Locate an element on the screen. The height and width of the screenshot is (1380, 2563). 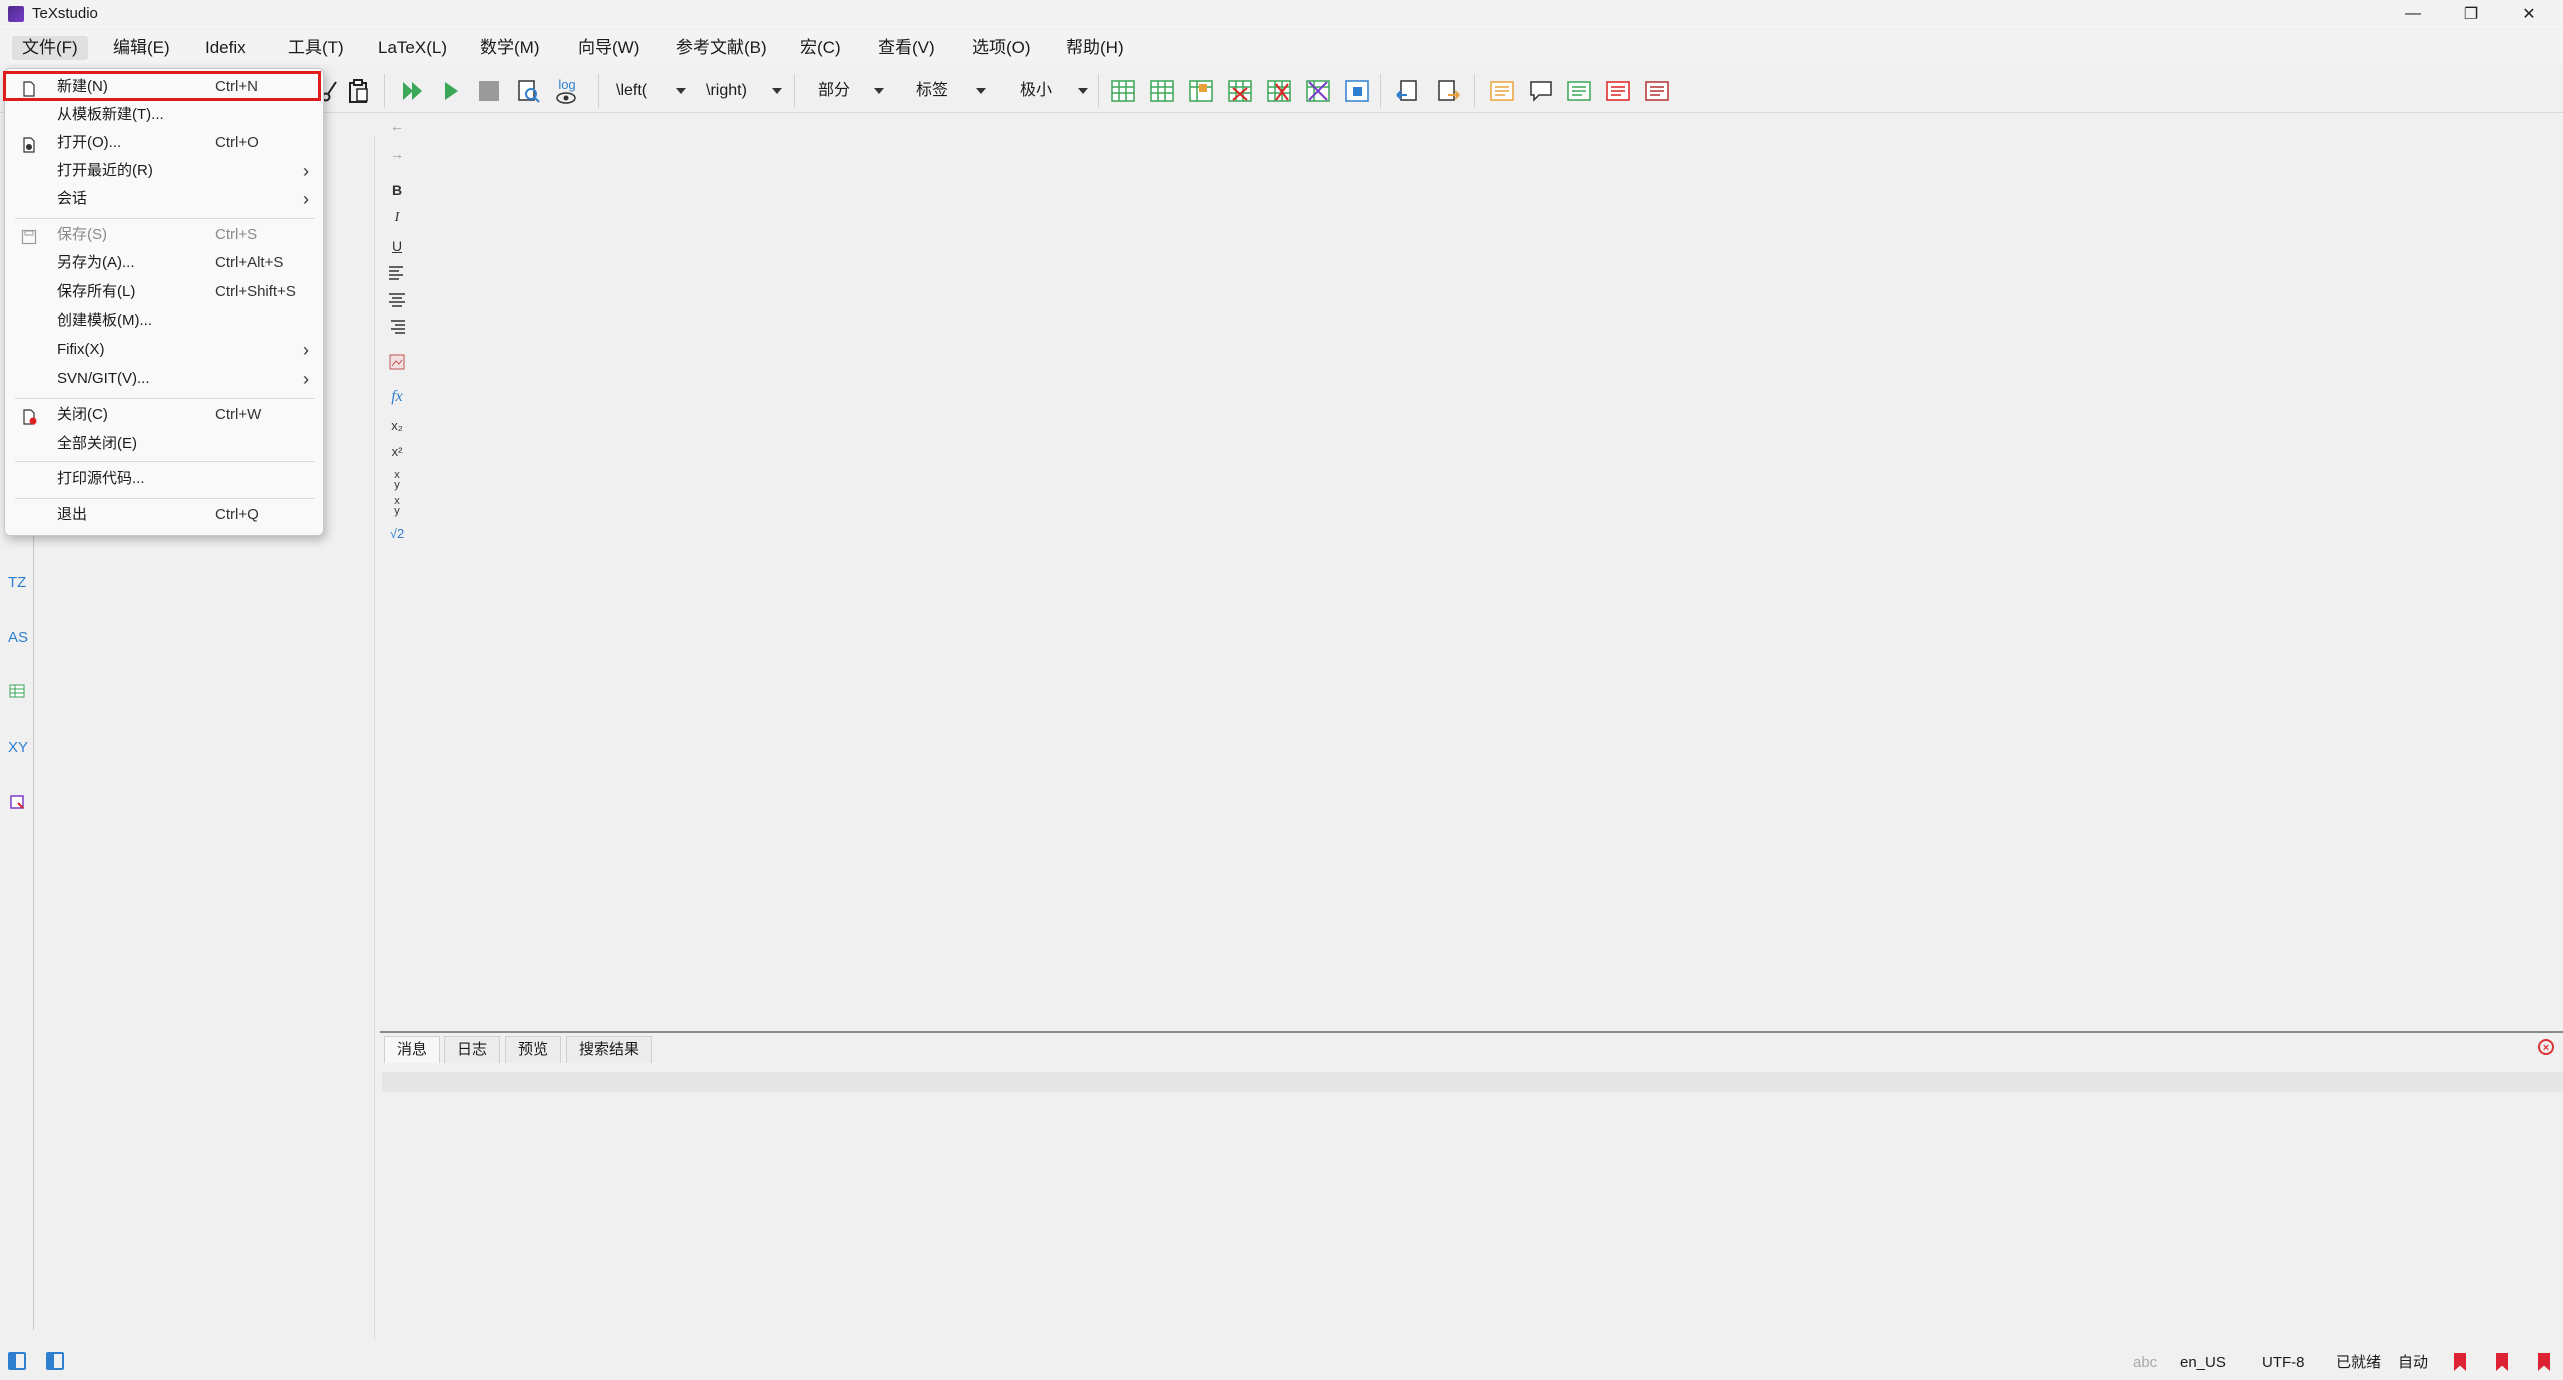
forward-arrow-icon: → is located at coordinates (397, 154).